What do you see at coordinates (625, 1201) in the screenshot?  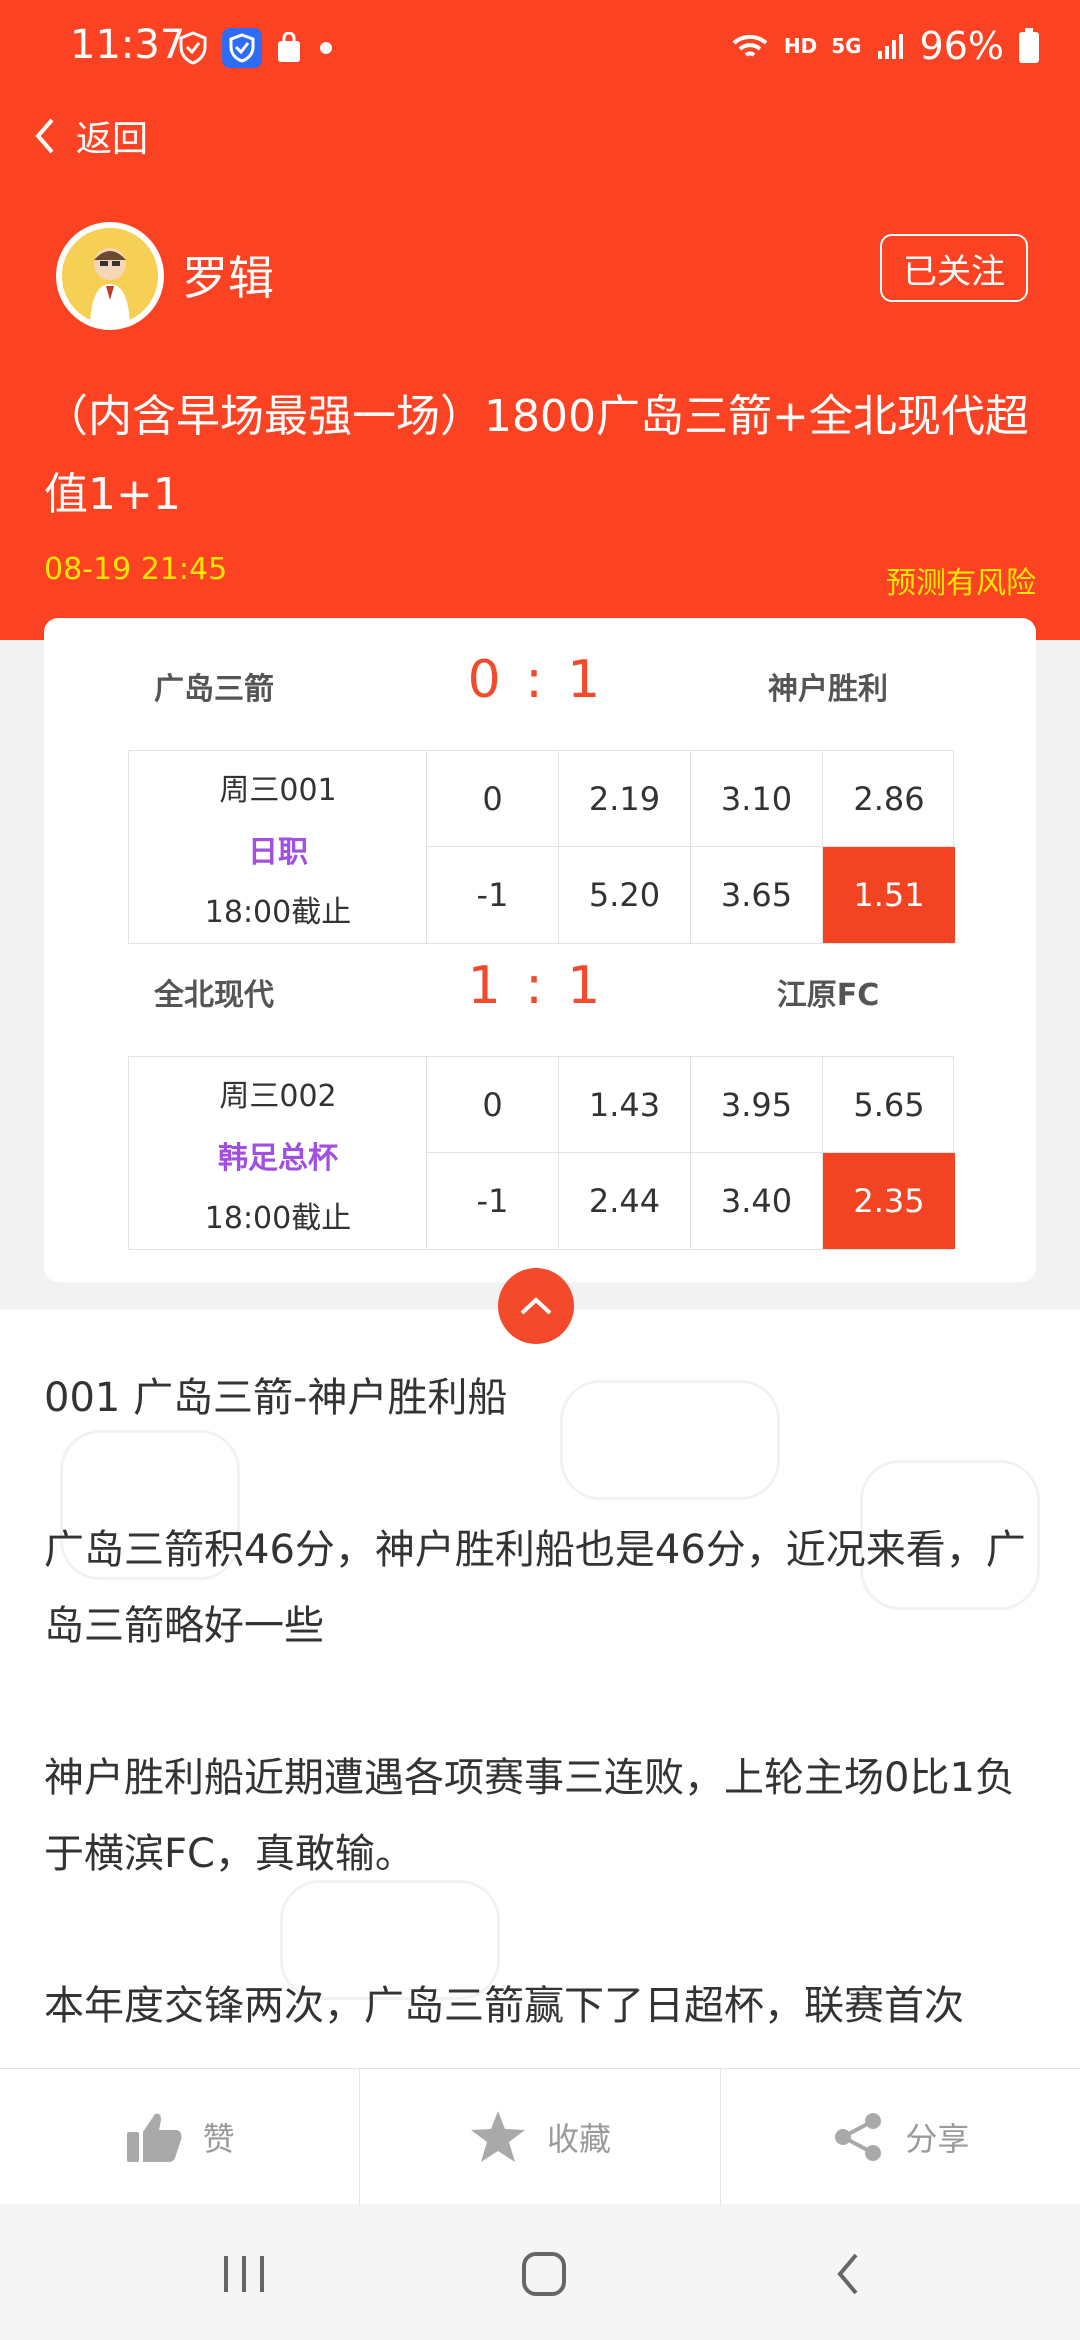 I see `odds-cell: 2.44` at bounding box center [625, 1201].